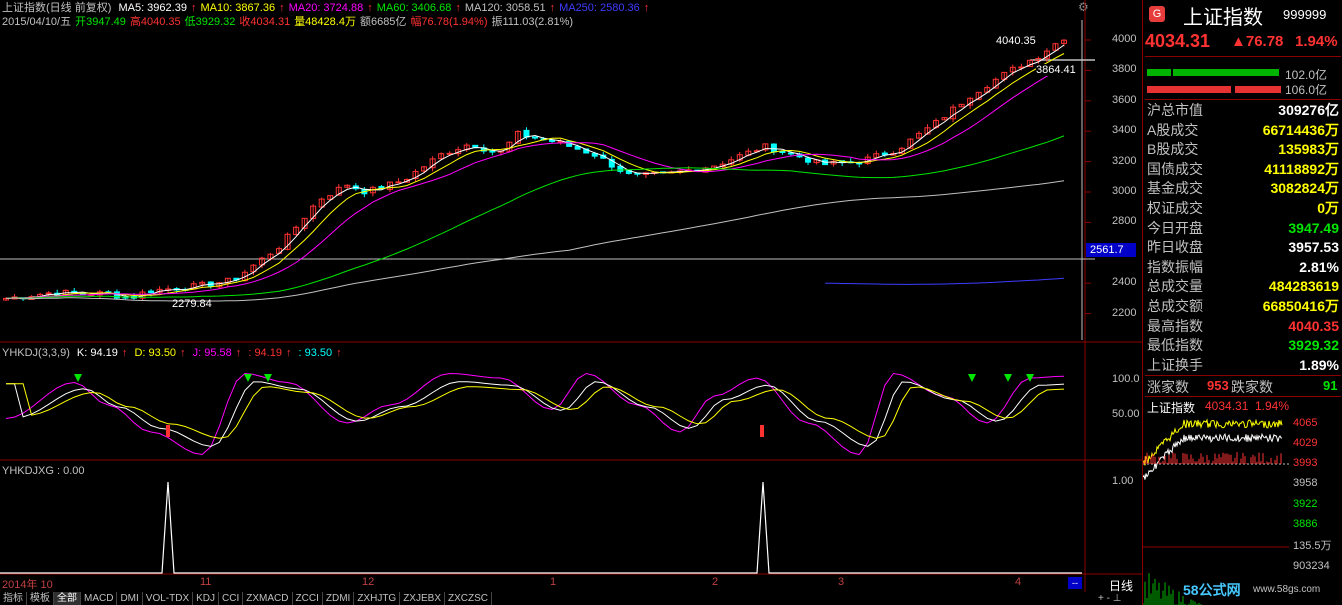 The width and height of the screenshot is (1342, 605). Describe the element at coordinates (1124, 282) in the screenshot. I see `price-tick-2400: 2400` at that location.